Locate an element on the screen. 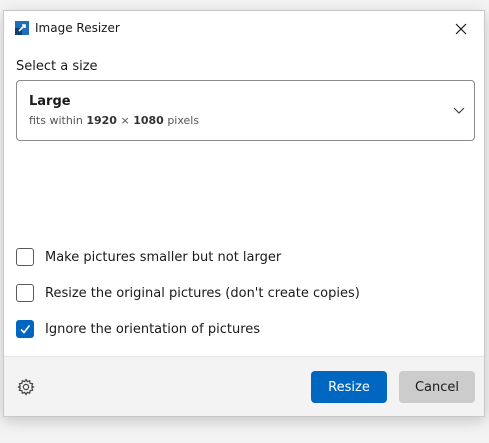  selected-size-name: Large is located at coordinates (50, 101).